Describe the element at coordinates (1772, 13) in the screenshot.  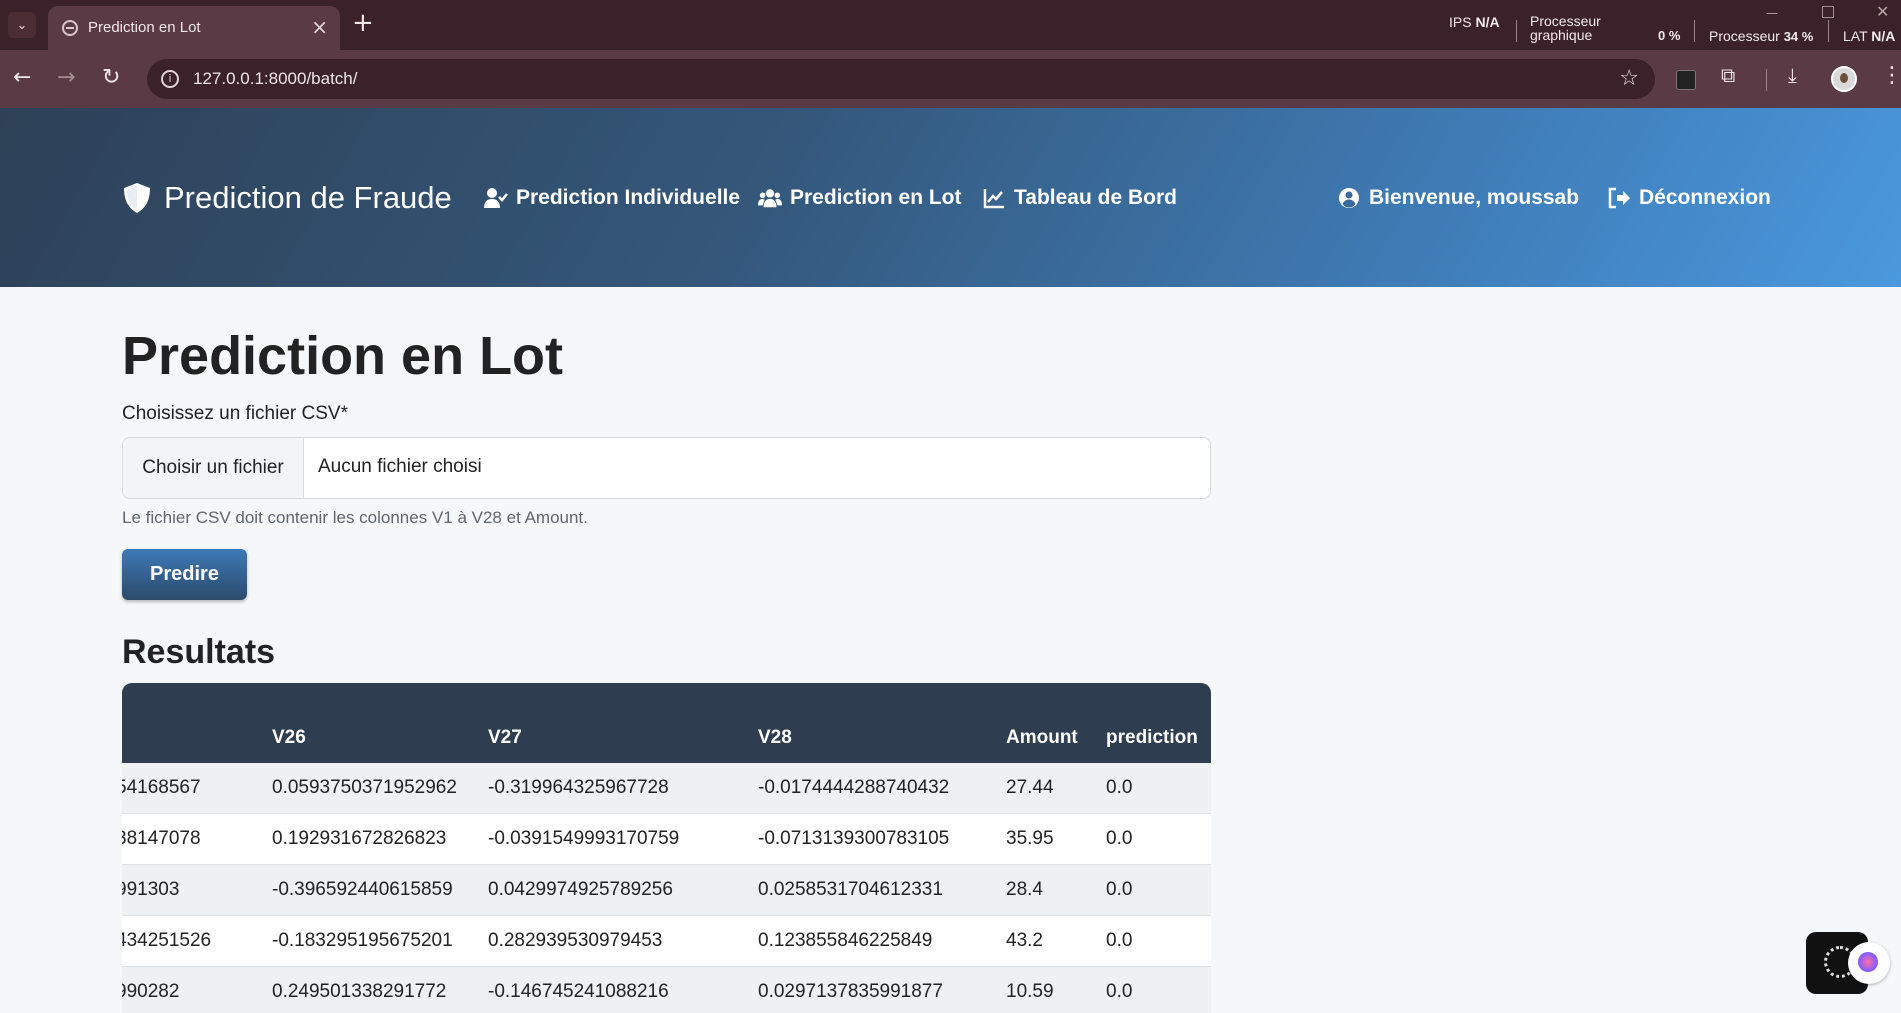
I see `minimize-window-icon: —` at that location.